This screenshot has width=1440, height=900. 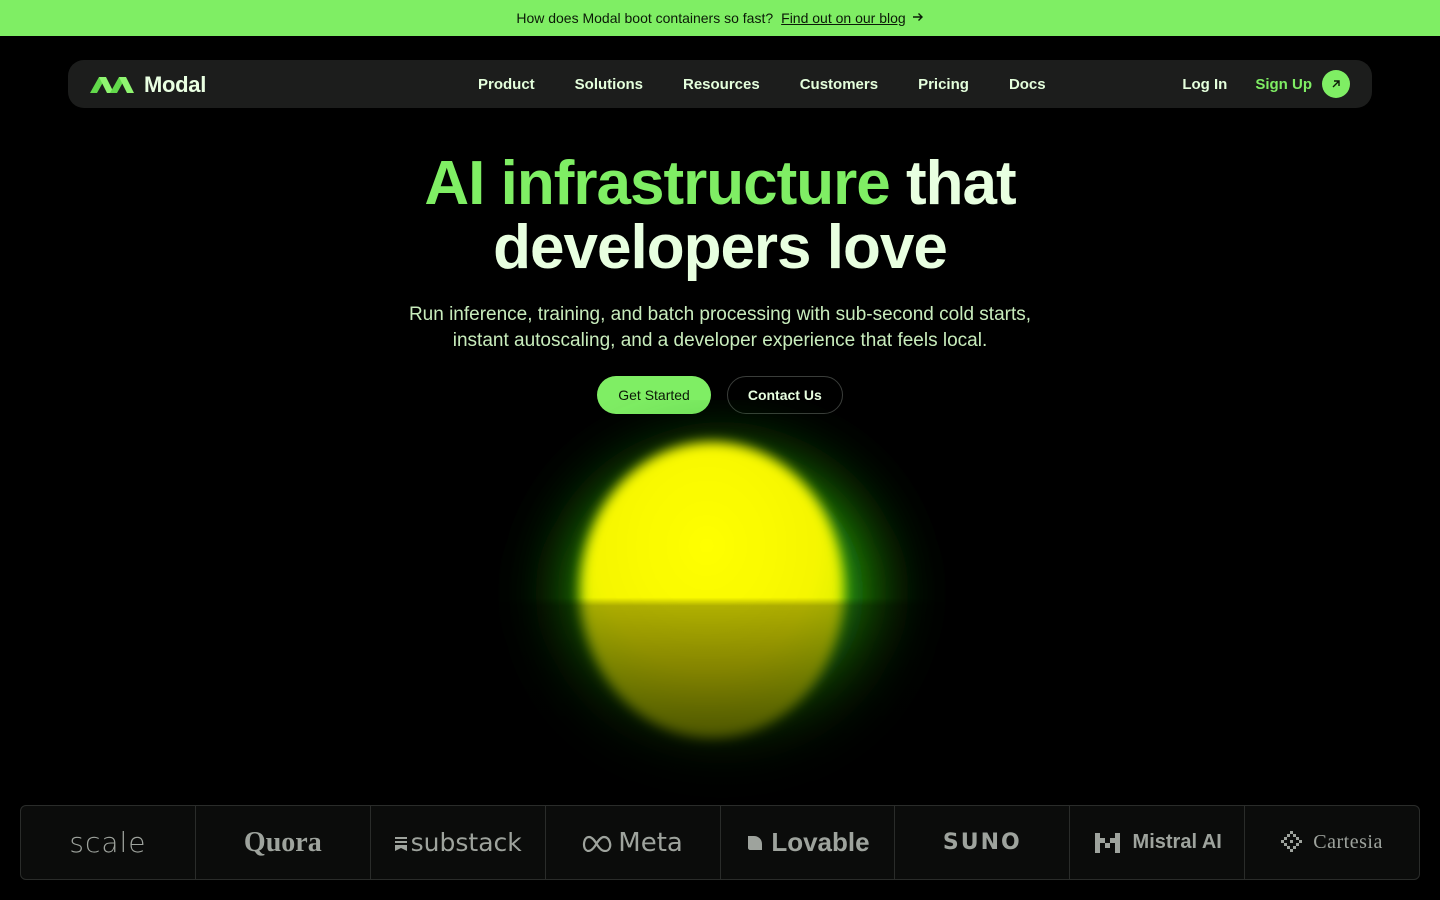 I want to click on customer-logo-cartesia: Cartesia, so click(x=1332, y=842).